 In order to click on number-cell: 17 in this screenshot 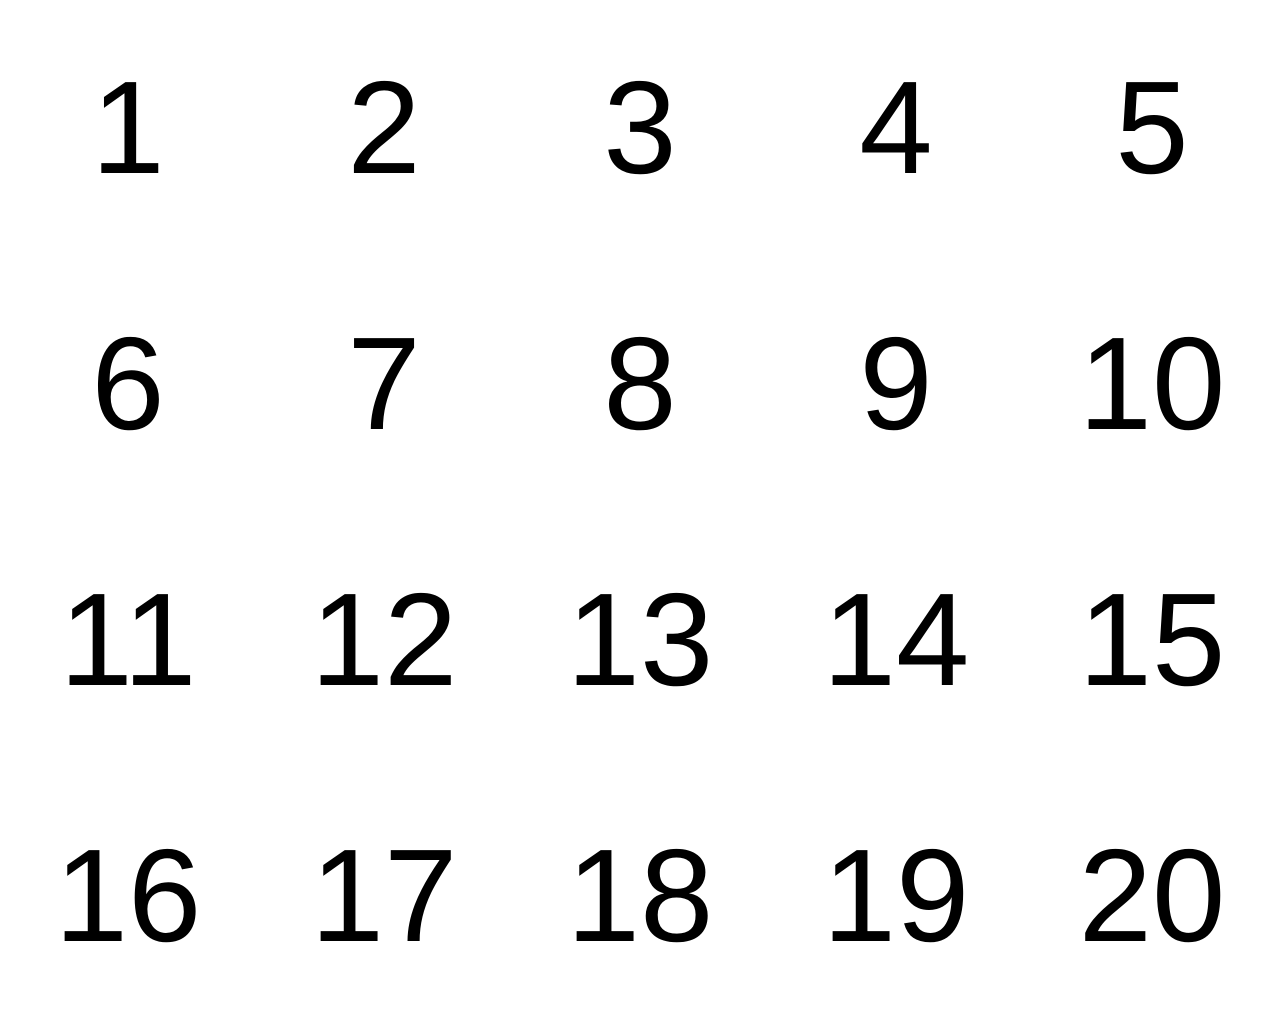, I will do `click(384, 895)`.